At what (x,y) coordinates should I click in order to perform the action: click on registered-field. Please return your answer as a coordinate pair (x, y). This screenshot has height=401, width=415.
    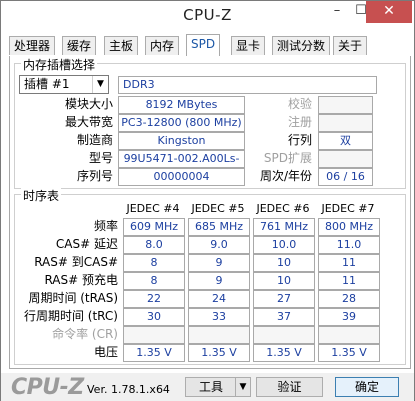
    Looking at the image, I should click on (345, 123).